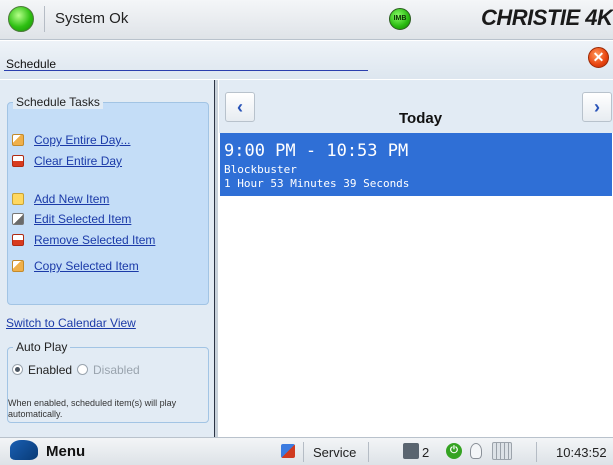 This screenshot has width=613, height=465. I want to click on imb-status-icon: IMB, so click(400, 19).